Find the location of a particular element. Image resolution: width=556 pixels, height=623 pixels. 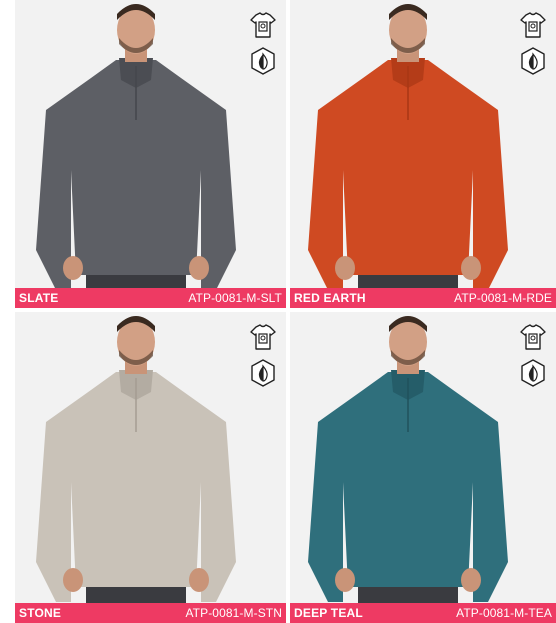

sku-code: ATP-0081-M-RDE is located at coordinates (503, 298).